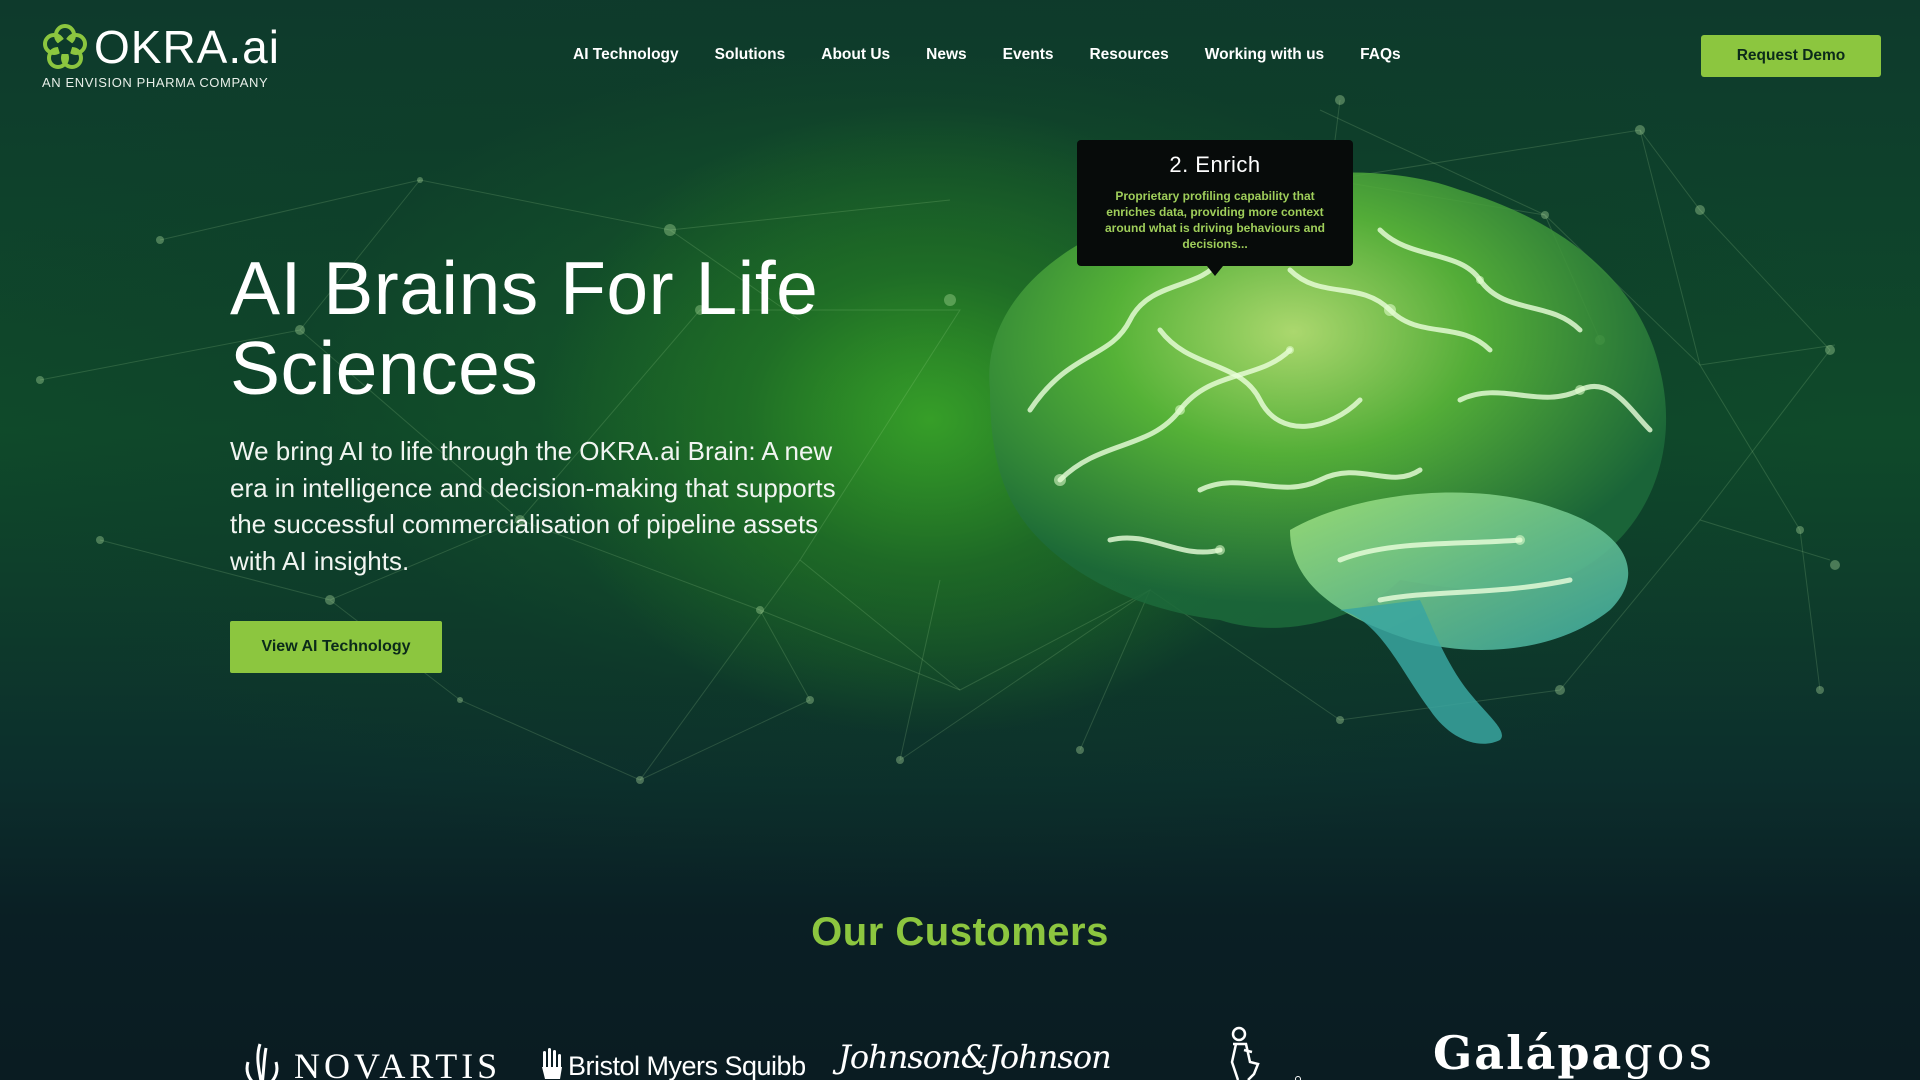  I want to click on novartis-flame-icon, so click(262, 1061).